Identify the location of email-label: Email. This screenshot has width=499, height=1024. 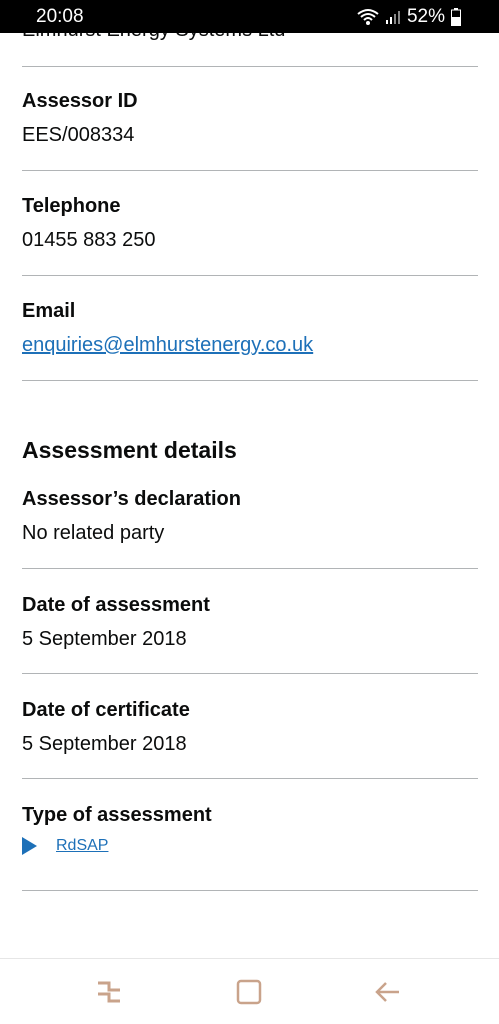
(49, 311).